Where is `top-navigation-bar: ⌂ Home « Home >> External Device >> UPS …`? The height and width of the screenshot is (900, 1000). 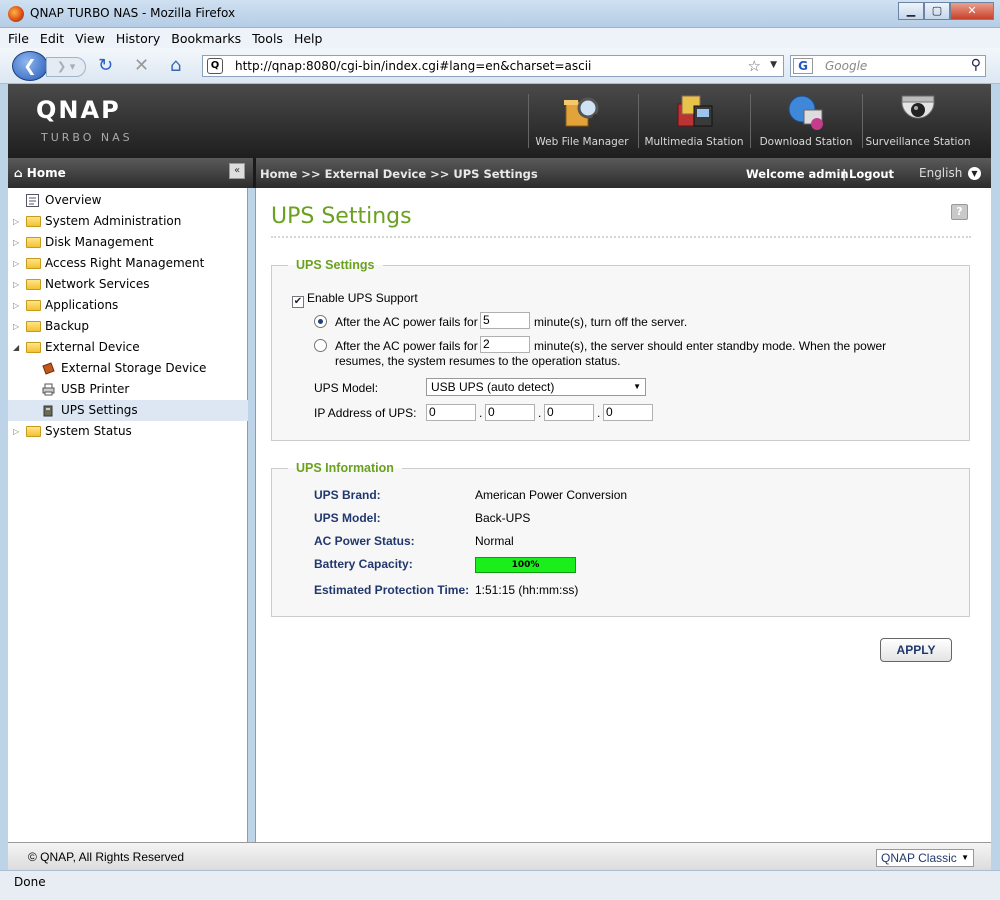 top-navigation-bar: ⌂ Home « Home >> External Device >> UPS … is located at coordinates (499, 173).